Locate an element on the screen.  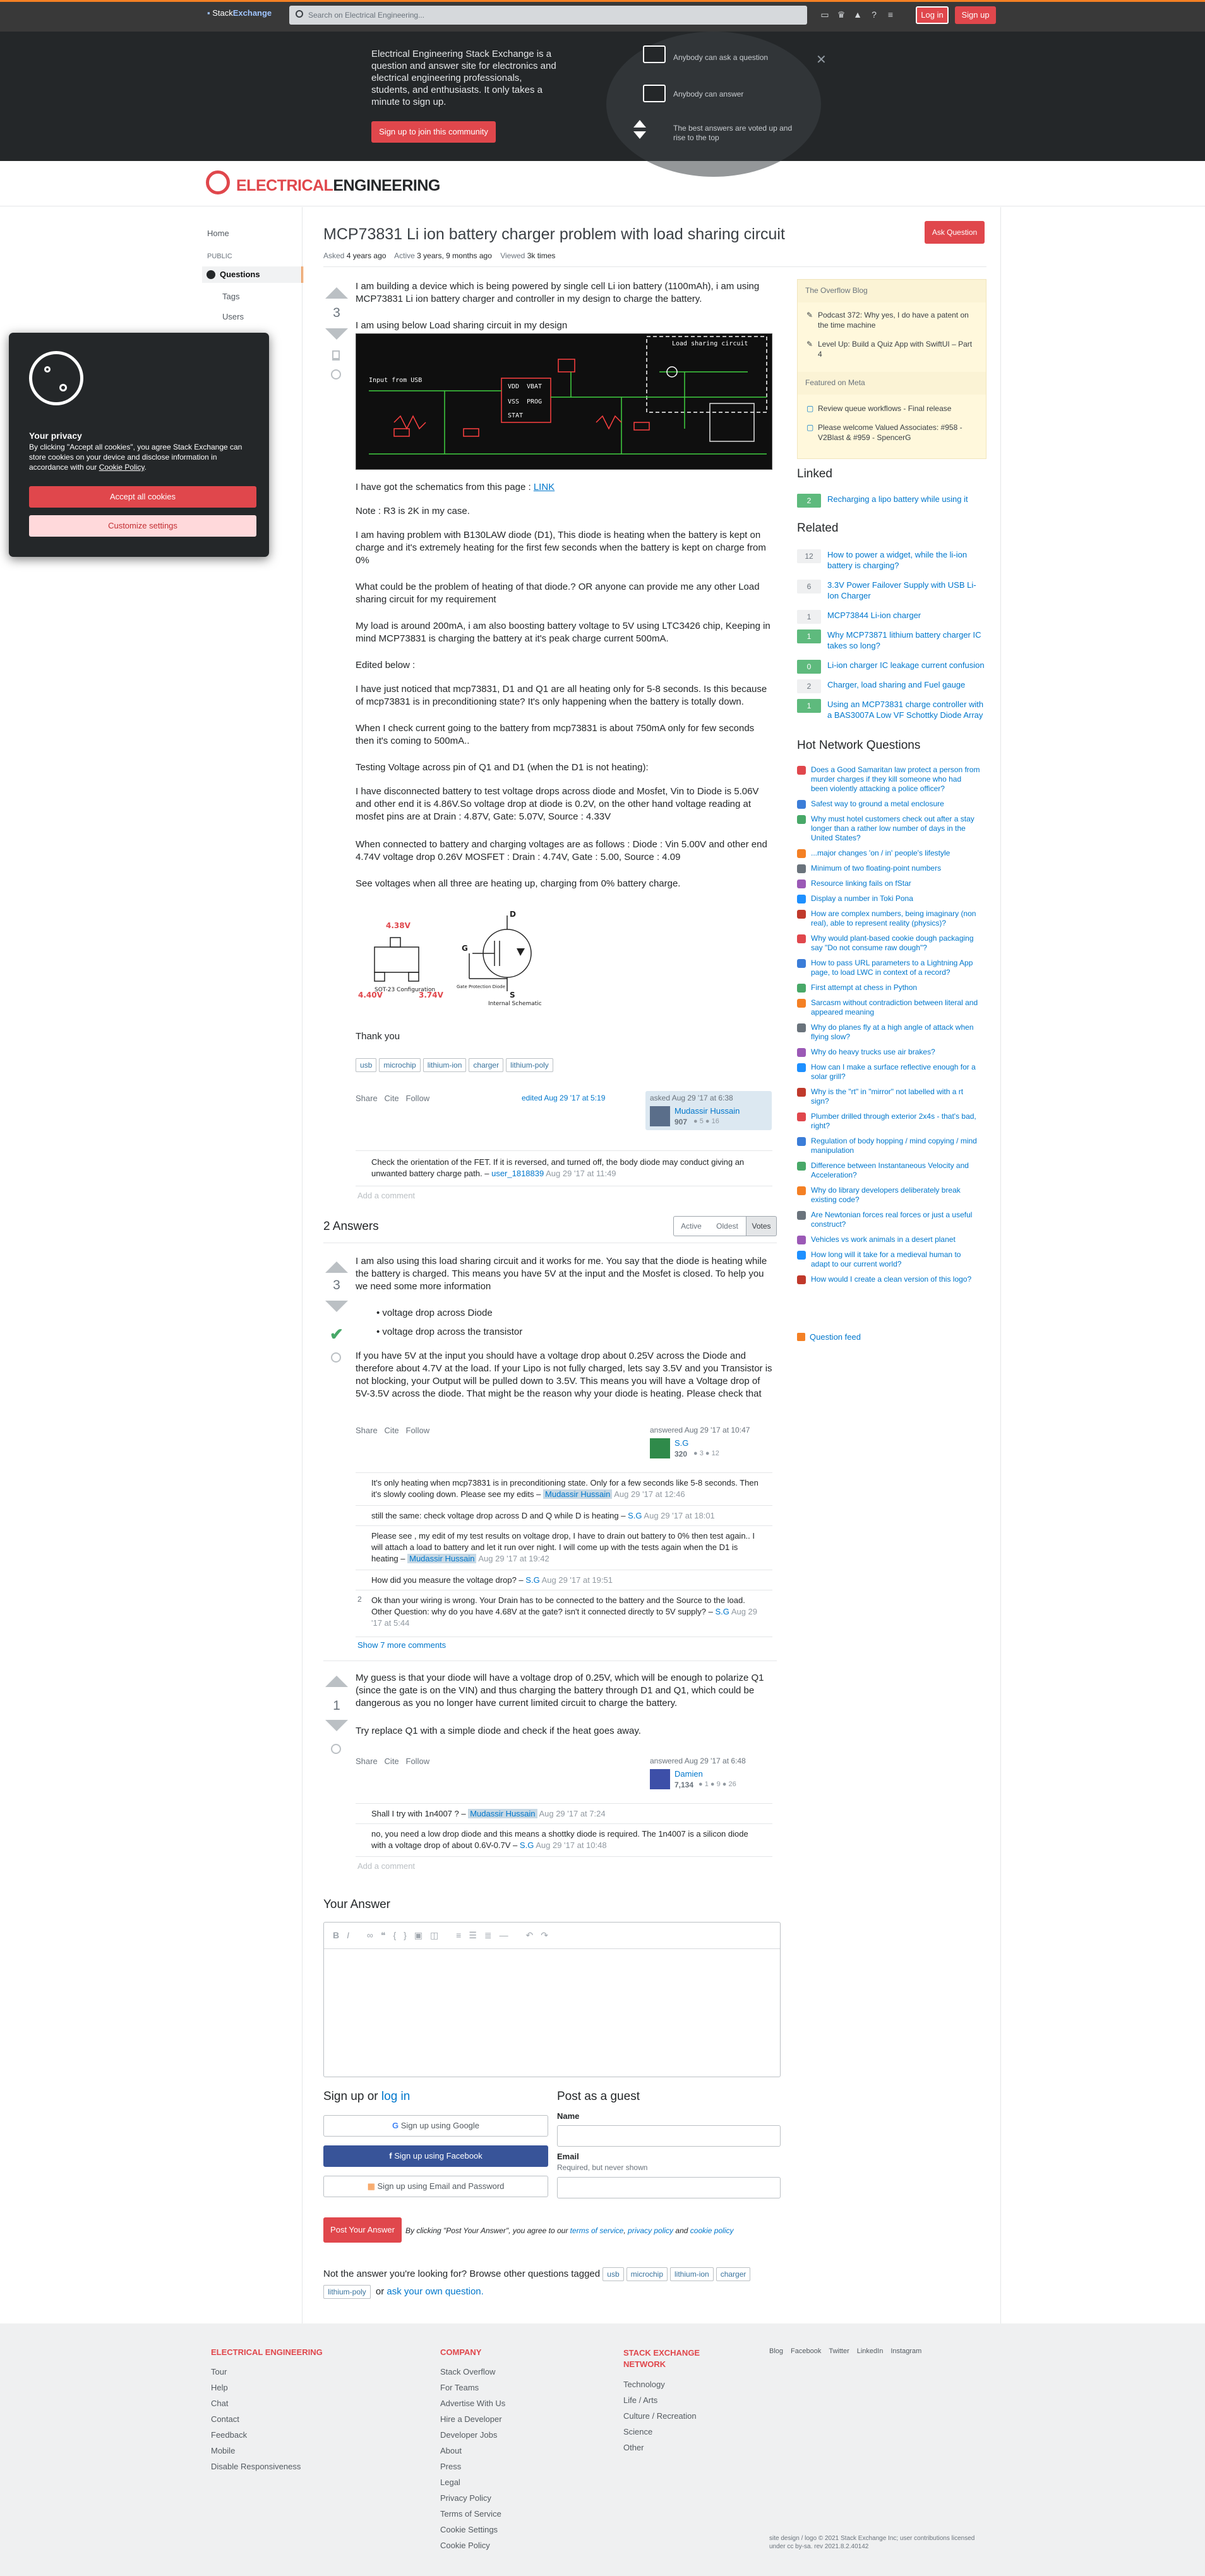
asker-name: Mudassir Hussain is located at coordinates (707, 1111).